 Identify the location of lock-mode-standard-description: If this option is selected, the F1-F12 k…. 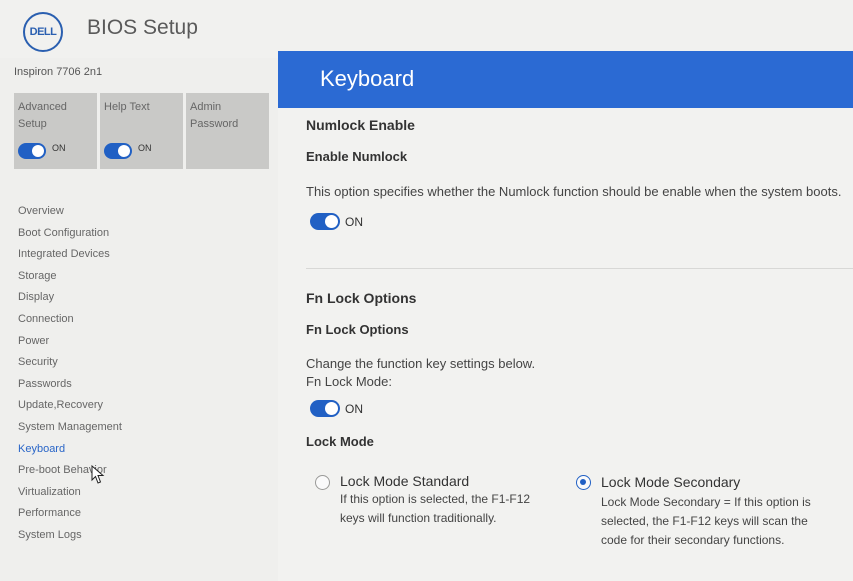
(435, 509).